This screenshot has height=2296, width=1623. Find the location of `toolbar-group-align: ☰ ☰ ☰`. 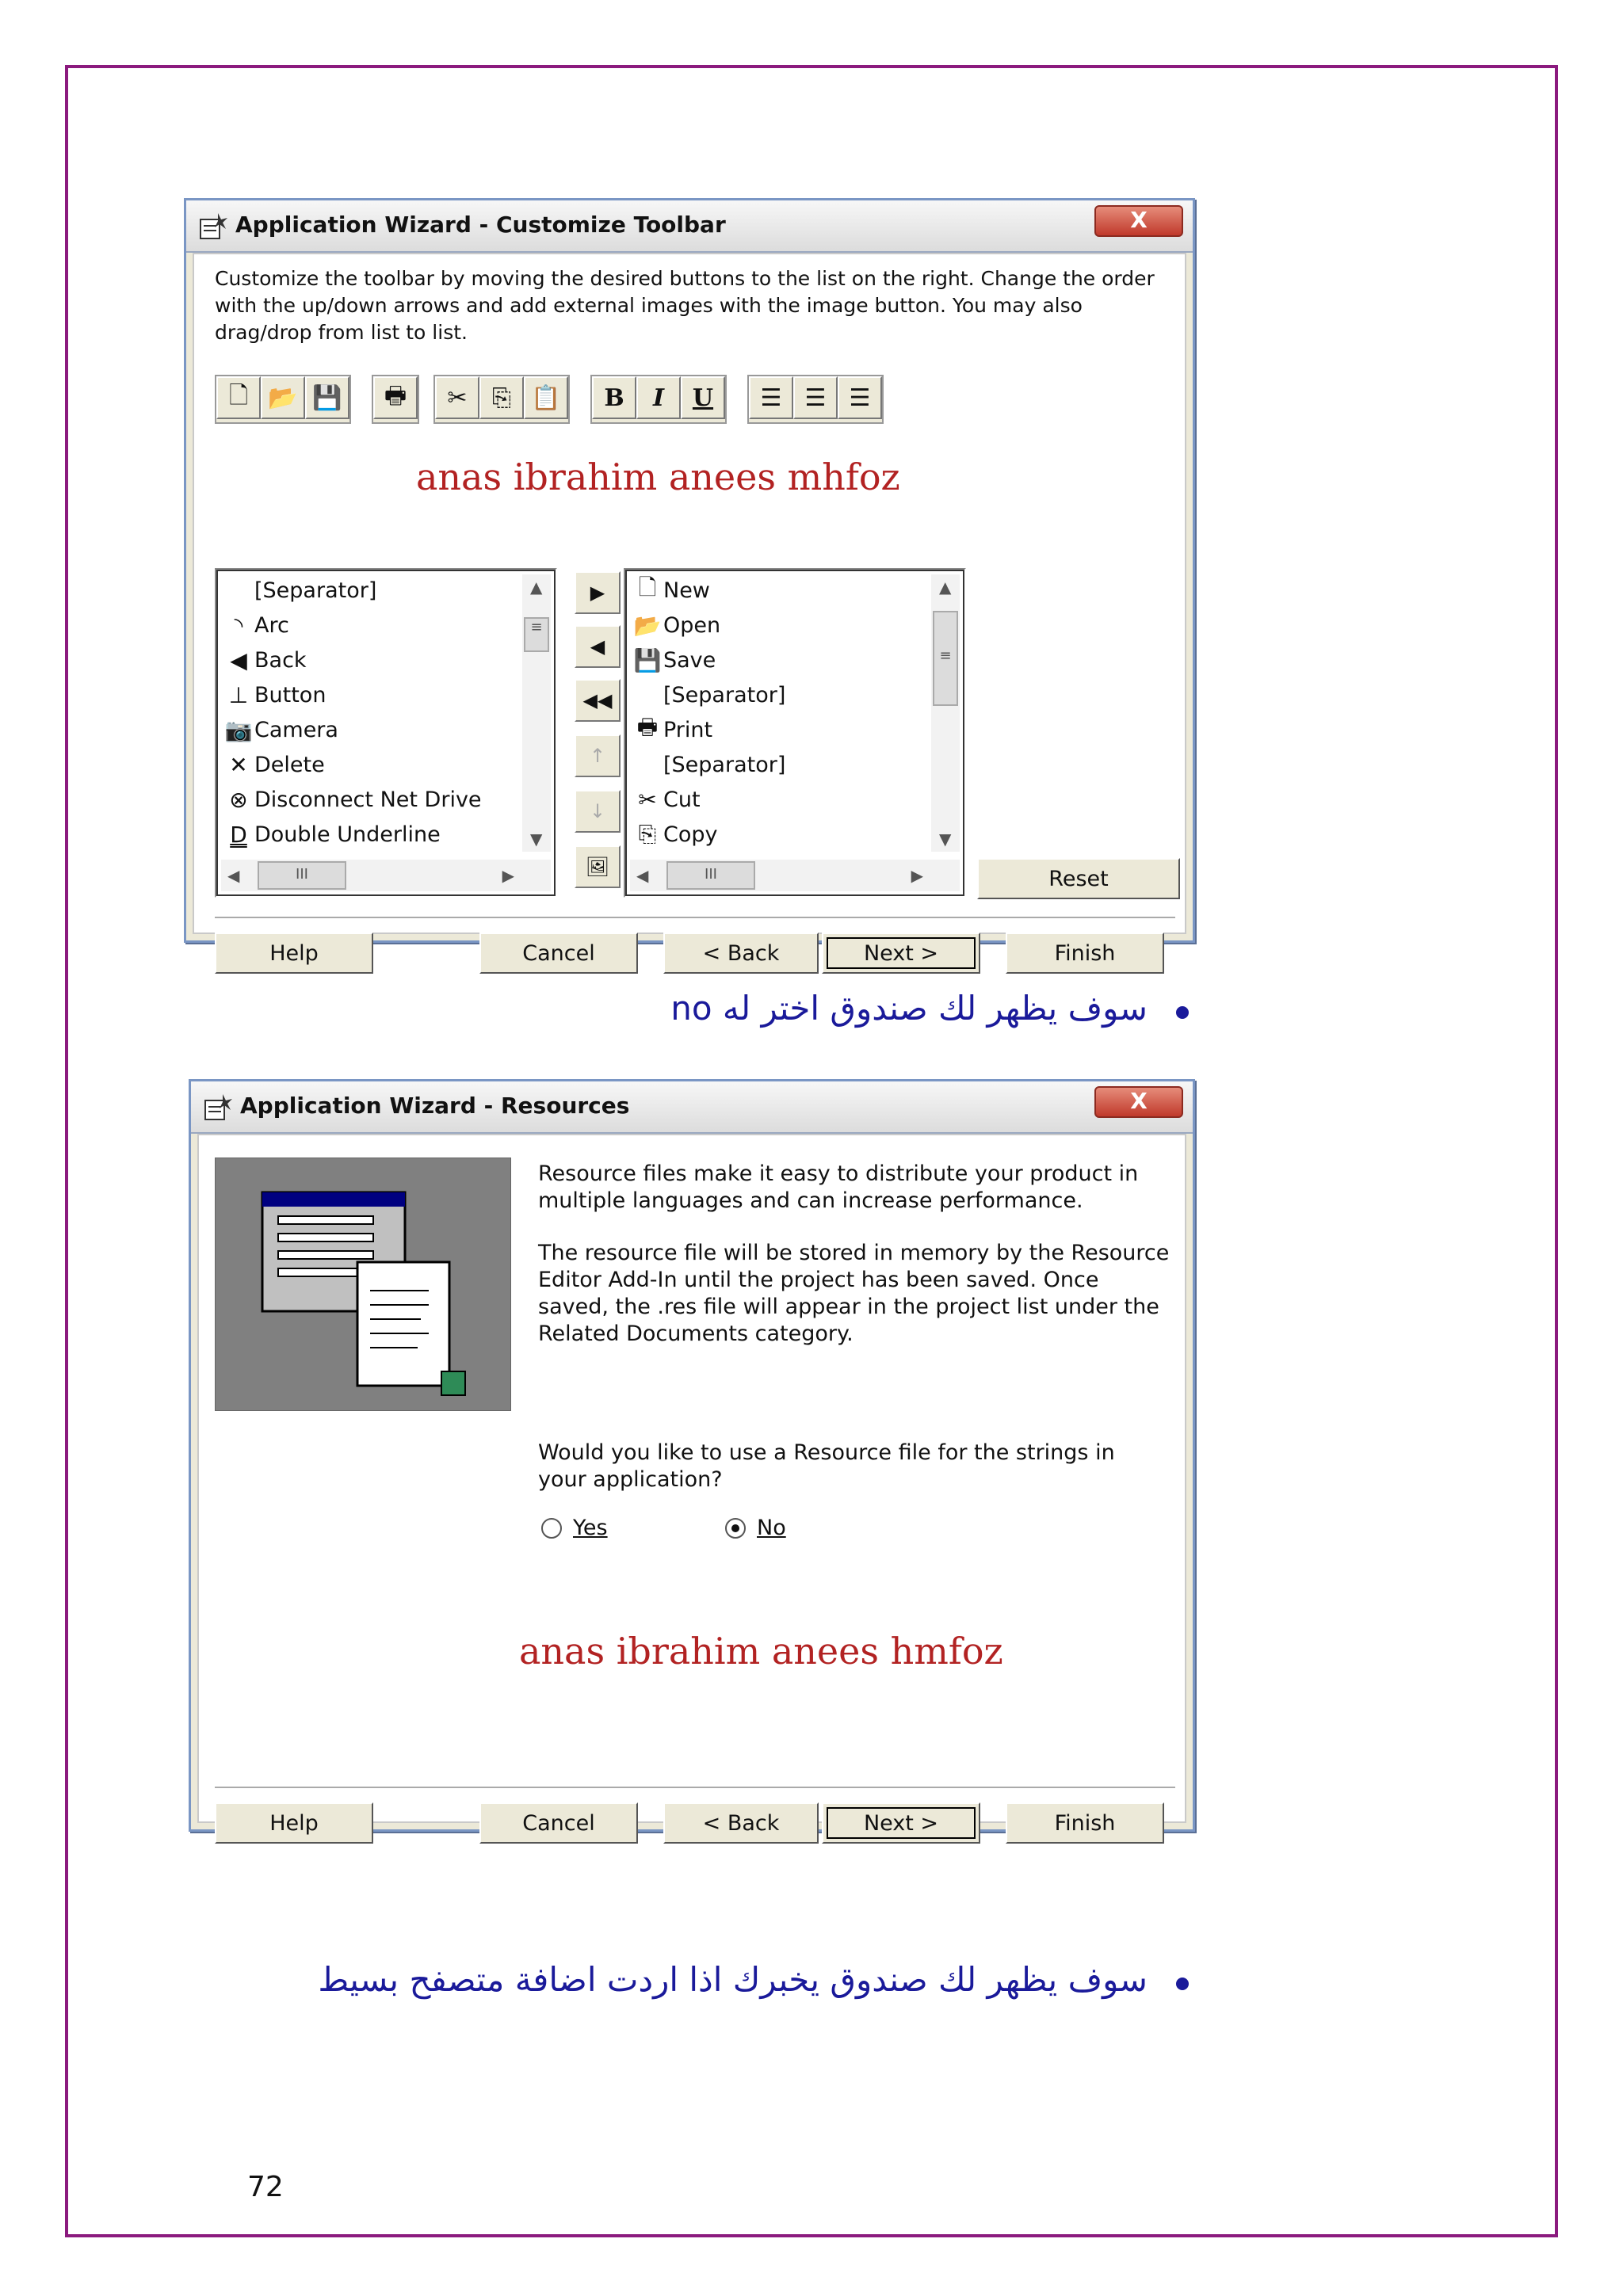

toolbar-group-align: ☰ ☰ ☰ is located at coordinates (816, 399).